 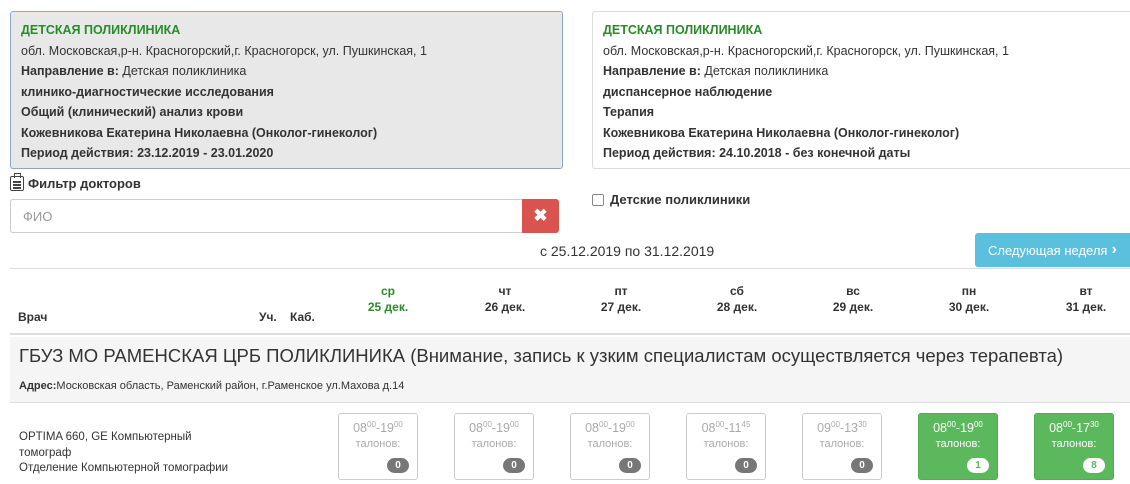 What do you see at coordinates (621, 299) in the screenshot?
I see `day-header: пт 27 дек.` at bounding box center [621, 299].